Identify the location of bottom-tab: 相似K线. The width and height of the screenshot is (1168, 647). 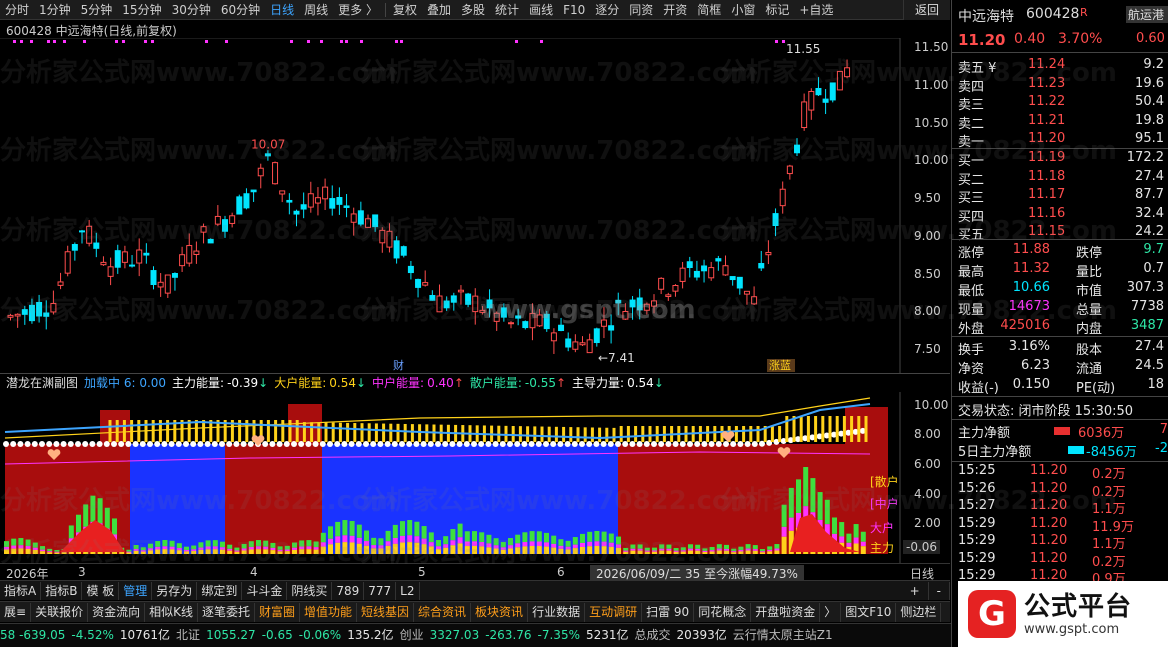
(171, 612).